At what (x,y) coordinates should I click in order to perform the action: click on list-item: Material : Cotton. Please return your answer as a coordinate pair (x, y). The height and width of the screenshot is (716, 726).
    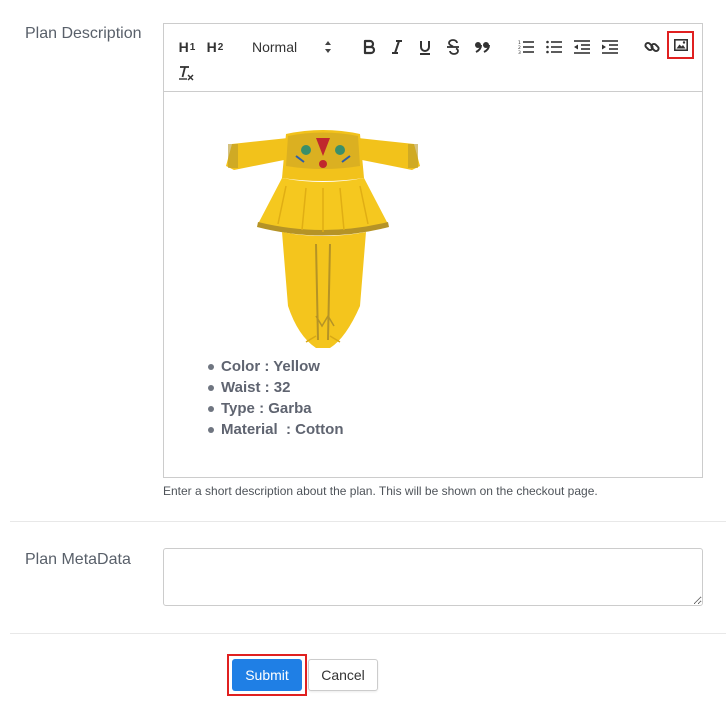
    Looking at the image, I should click on (276, 429).